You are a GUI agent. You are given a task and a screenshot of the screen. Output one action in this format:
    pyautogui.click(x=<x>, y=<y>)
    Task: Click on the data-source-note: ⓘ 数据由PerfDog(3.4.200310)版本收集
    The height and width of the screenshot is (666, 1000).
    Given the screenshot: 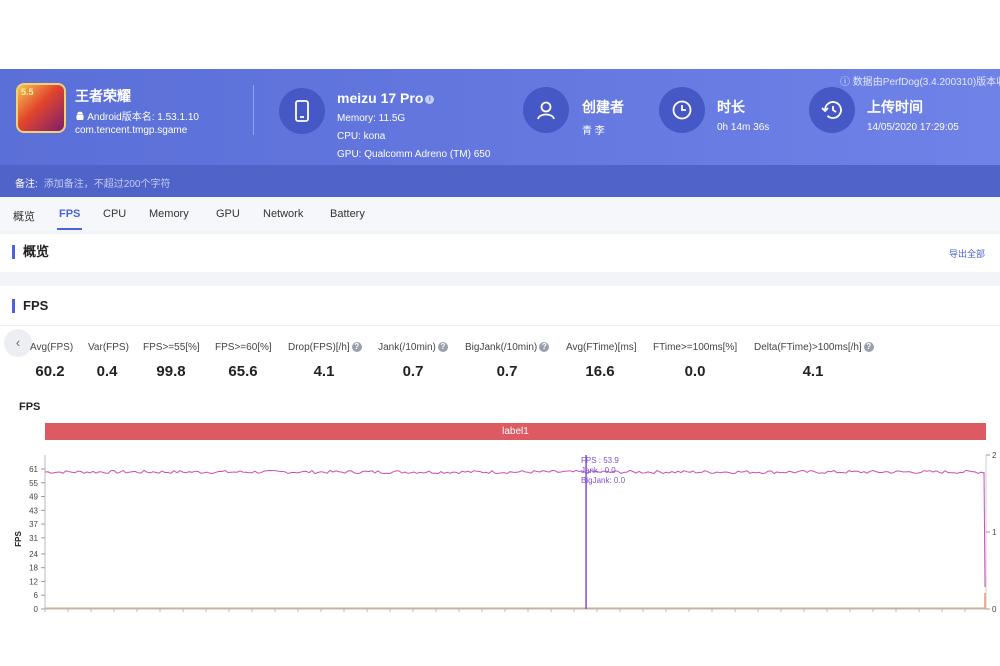 What is the action you would take?
    pyautogui.click(x=920, y=80)
    